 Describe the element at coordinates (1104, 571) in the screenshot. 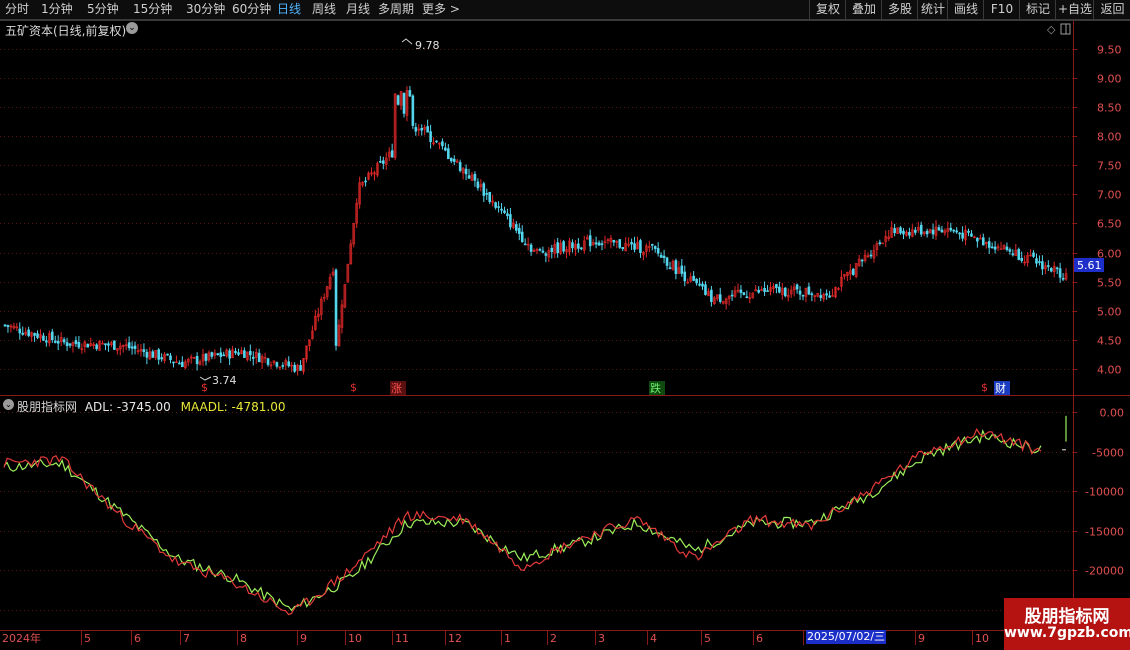

I see `indicator-tick-label: -20000` at that location.